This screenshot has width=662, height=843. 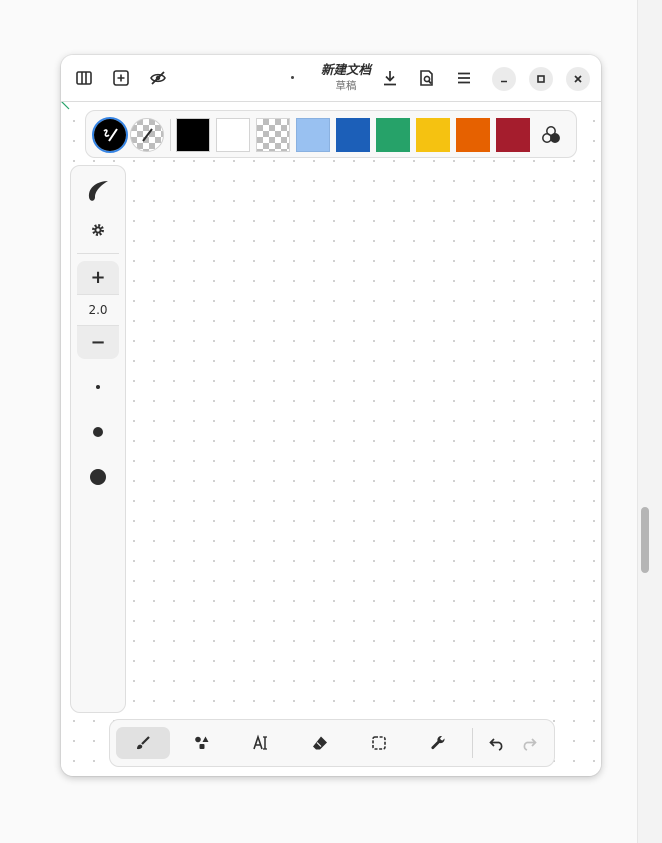 I want to click on sidebar-toggle-button, so click(x=84, y=78).